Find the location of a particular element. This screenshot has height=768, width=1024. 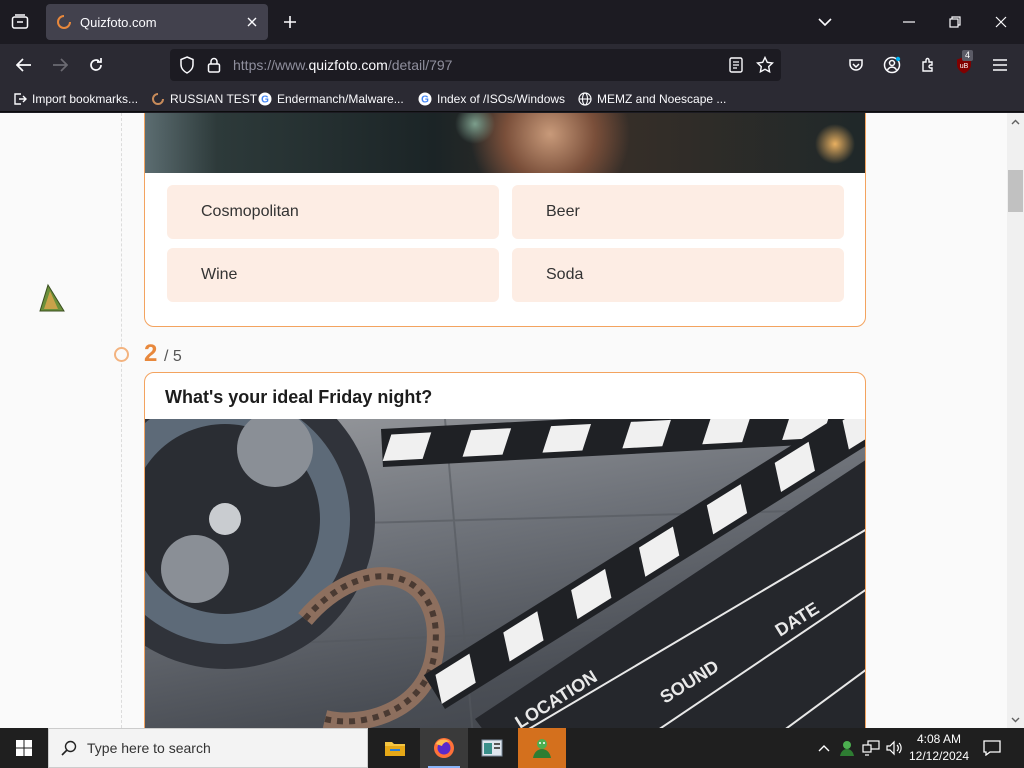

answer-option-beer: Beer is located at coordinates (678, 212).